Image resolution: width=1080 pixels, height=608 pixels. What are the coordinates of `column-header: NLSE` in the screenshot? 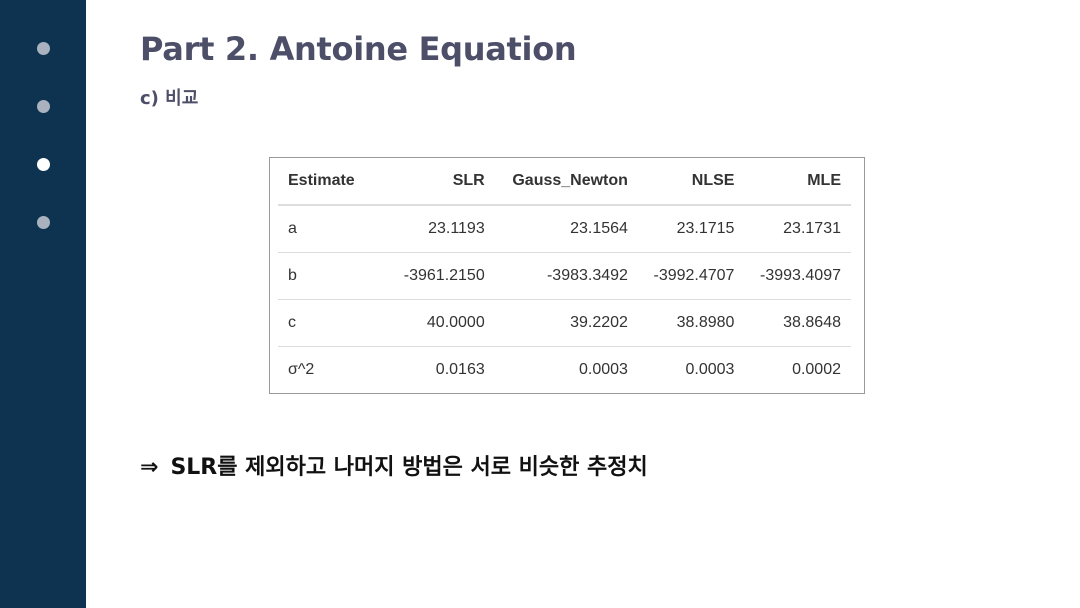 It's located at (691, 182).